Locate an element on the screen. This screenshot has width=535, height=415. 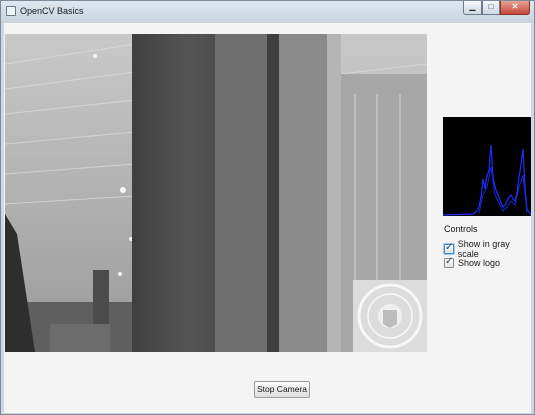
title-bar: OpenCV Basics ▁ □ ✕ is located at coordinates (267, 12).